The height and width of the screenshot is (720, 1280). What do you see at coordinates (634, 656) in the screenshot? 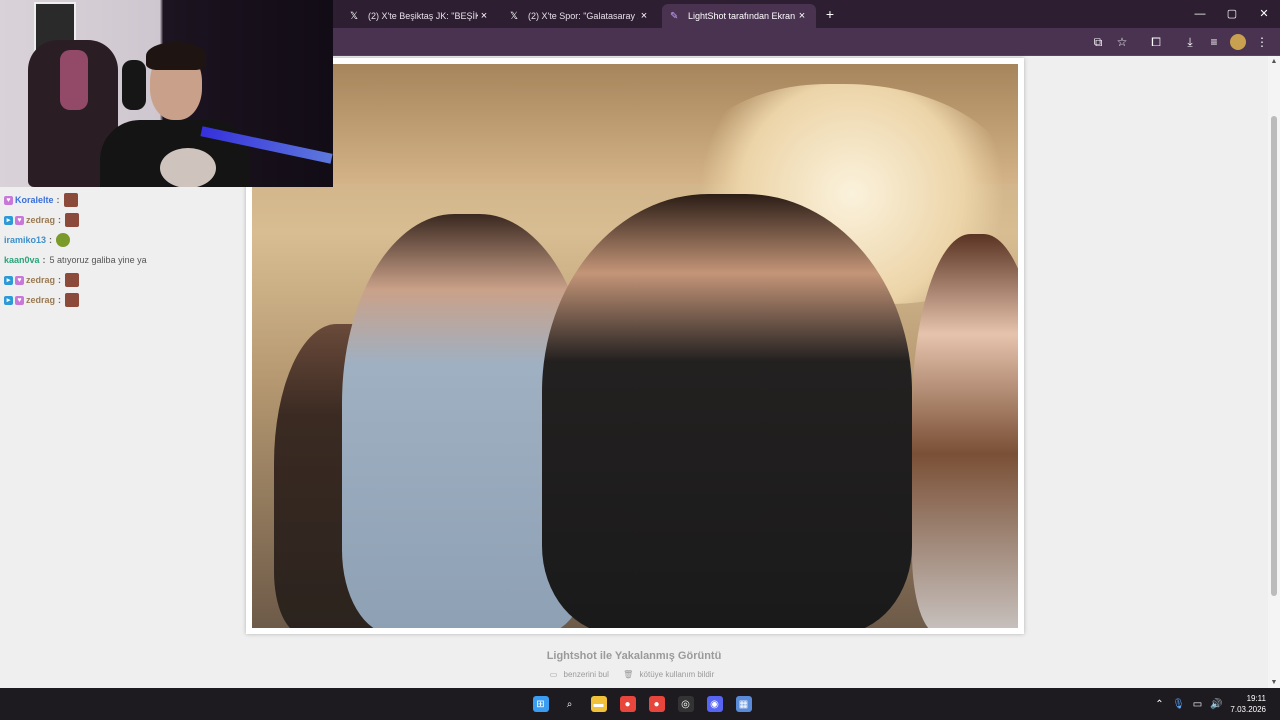
I see `page-title: Lightshot ile Yakalanmış Görüntü` at bounding box center [634, 656].